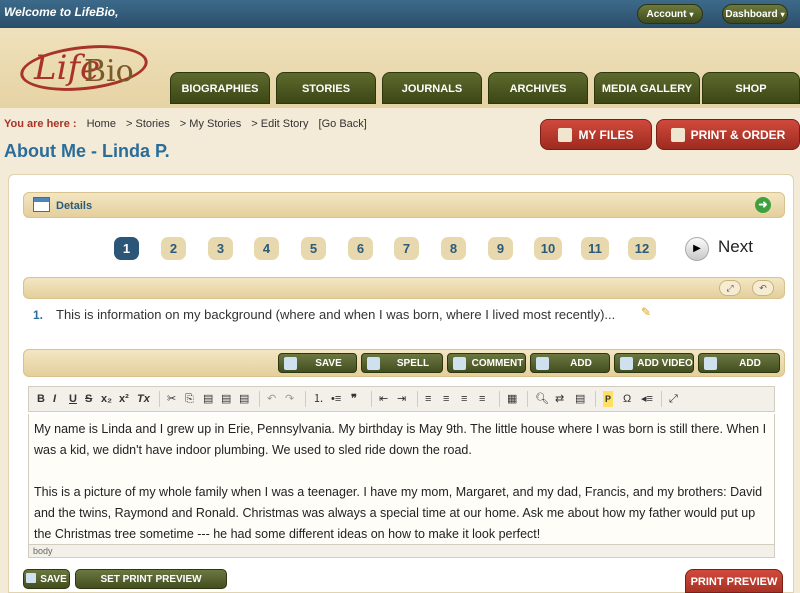 This screenshot has width=800, height=593. What do you see at coordinates (404, 205) in the screenshot?
I see `details-bar` at bounding box center [404, 205].